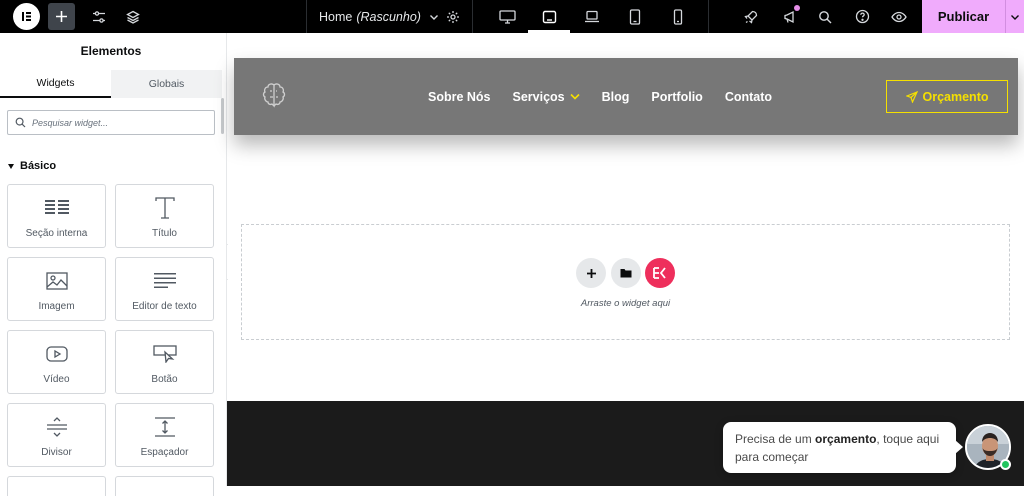 The image size is (1024, 496). Describe the element at coordinates (164, 306) in the screenshot. I see `widget-label: Editor de texto` at that location.